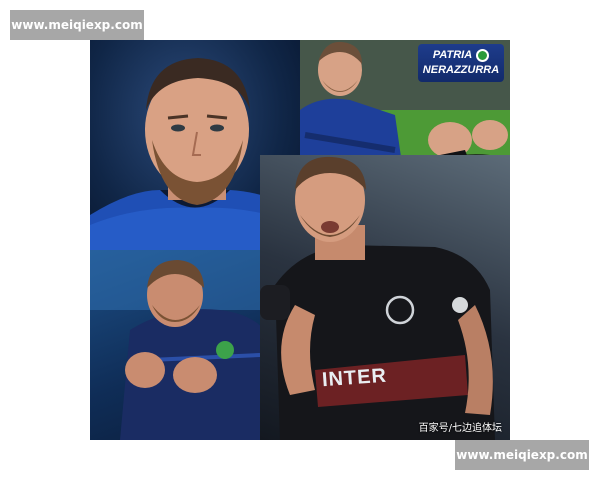 This screenshot has width=600, height=480. Describe the element at coordinates (460, 428) in the screenshot. I see `photo-credit: 百家号/七边追体坛` at that location.